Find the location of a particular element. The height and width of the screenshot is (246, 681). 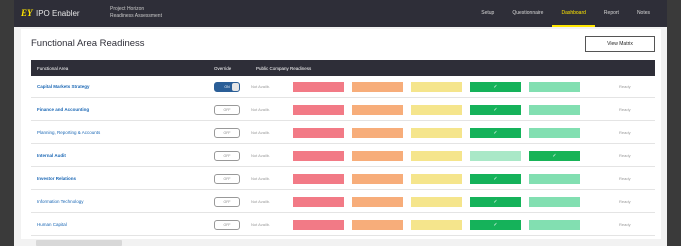

table-row: Internal Audit OFF Not Availb. ✓ Ready is located at coordinates (343, 156).